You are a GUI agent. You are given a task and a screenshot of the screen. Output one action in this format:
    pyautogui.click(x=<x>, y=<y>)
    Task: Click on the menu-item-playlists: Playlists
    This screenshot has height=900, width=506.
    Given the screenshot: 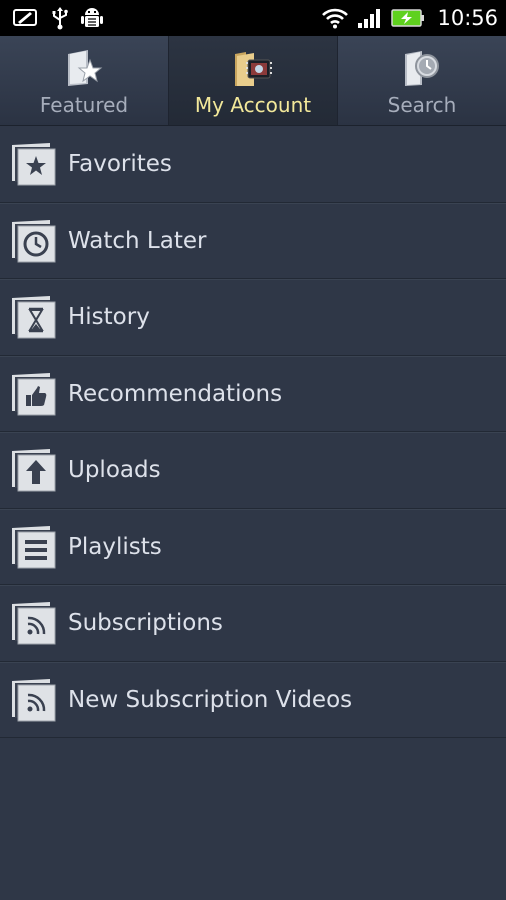 What is the action you would take?
    pyautogui.click(x=253, y=546)
    